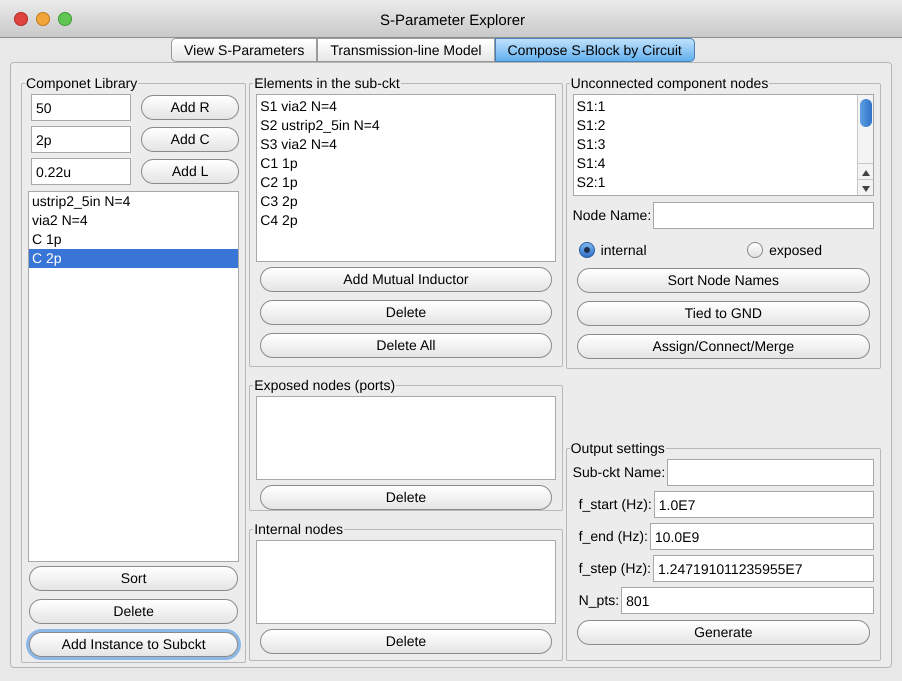 This screenshot has height=681, width=902. I want to click on zoom-icon, so click(65, 19).